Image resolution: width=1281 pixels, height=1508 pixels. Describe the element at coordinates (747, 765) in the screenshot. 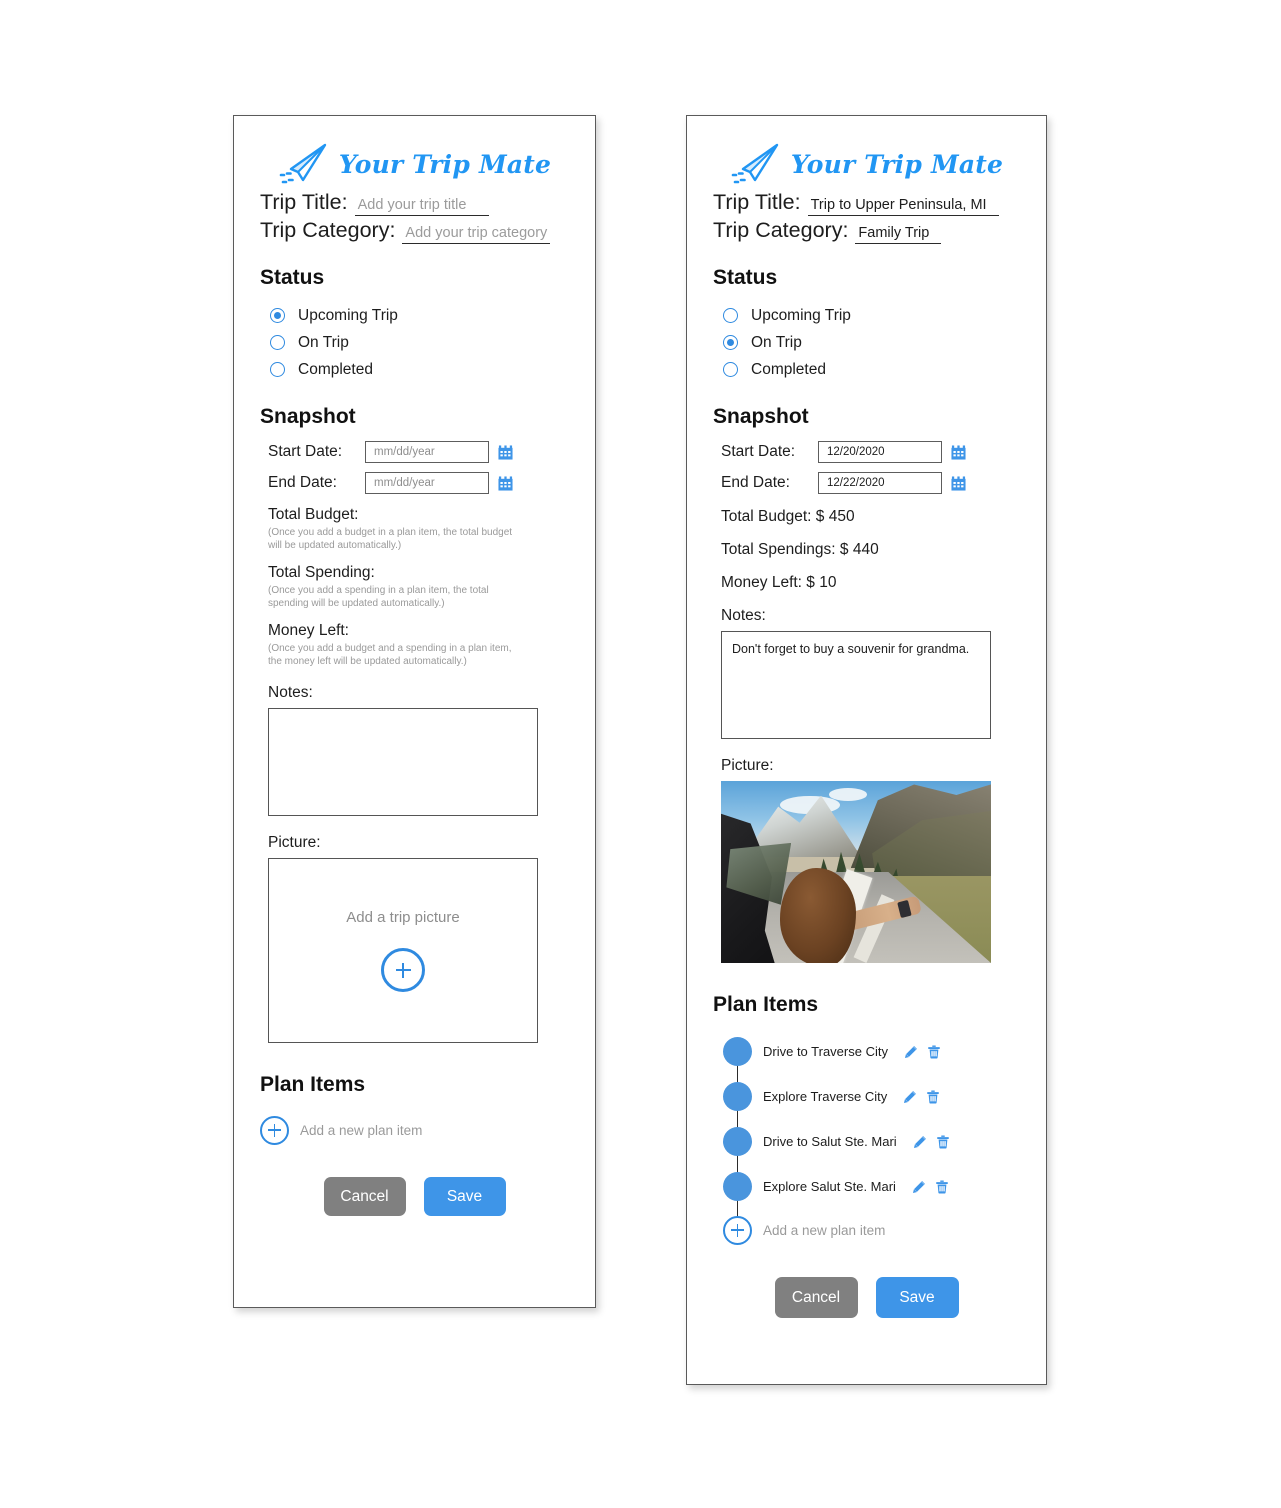

I see `picture-label: Picture:` at that location.